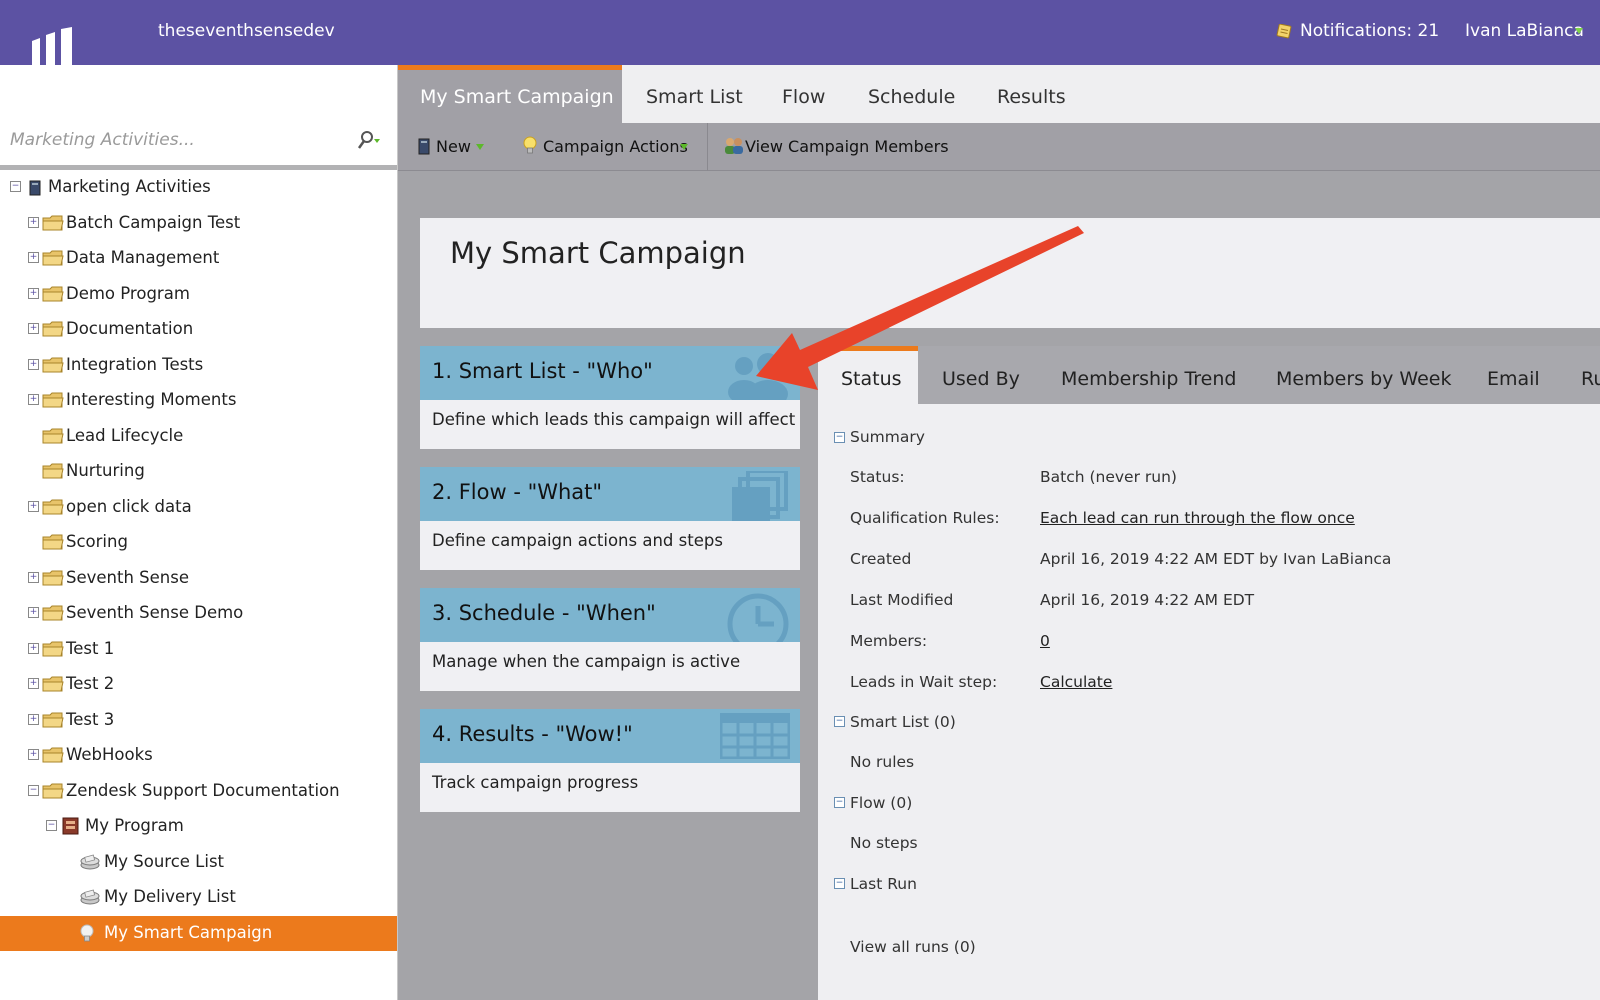 Image resolution: width=1600 pixels, height=1000 pixels. Describe the element at coordinates (758, 376) in the screenshot. I see `people-icon` at that location.